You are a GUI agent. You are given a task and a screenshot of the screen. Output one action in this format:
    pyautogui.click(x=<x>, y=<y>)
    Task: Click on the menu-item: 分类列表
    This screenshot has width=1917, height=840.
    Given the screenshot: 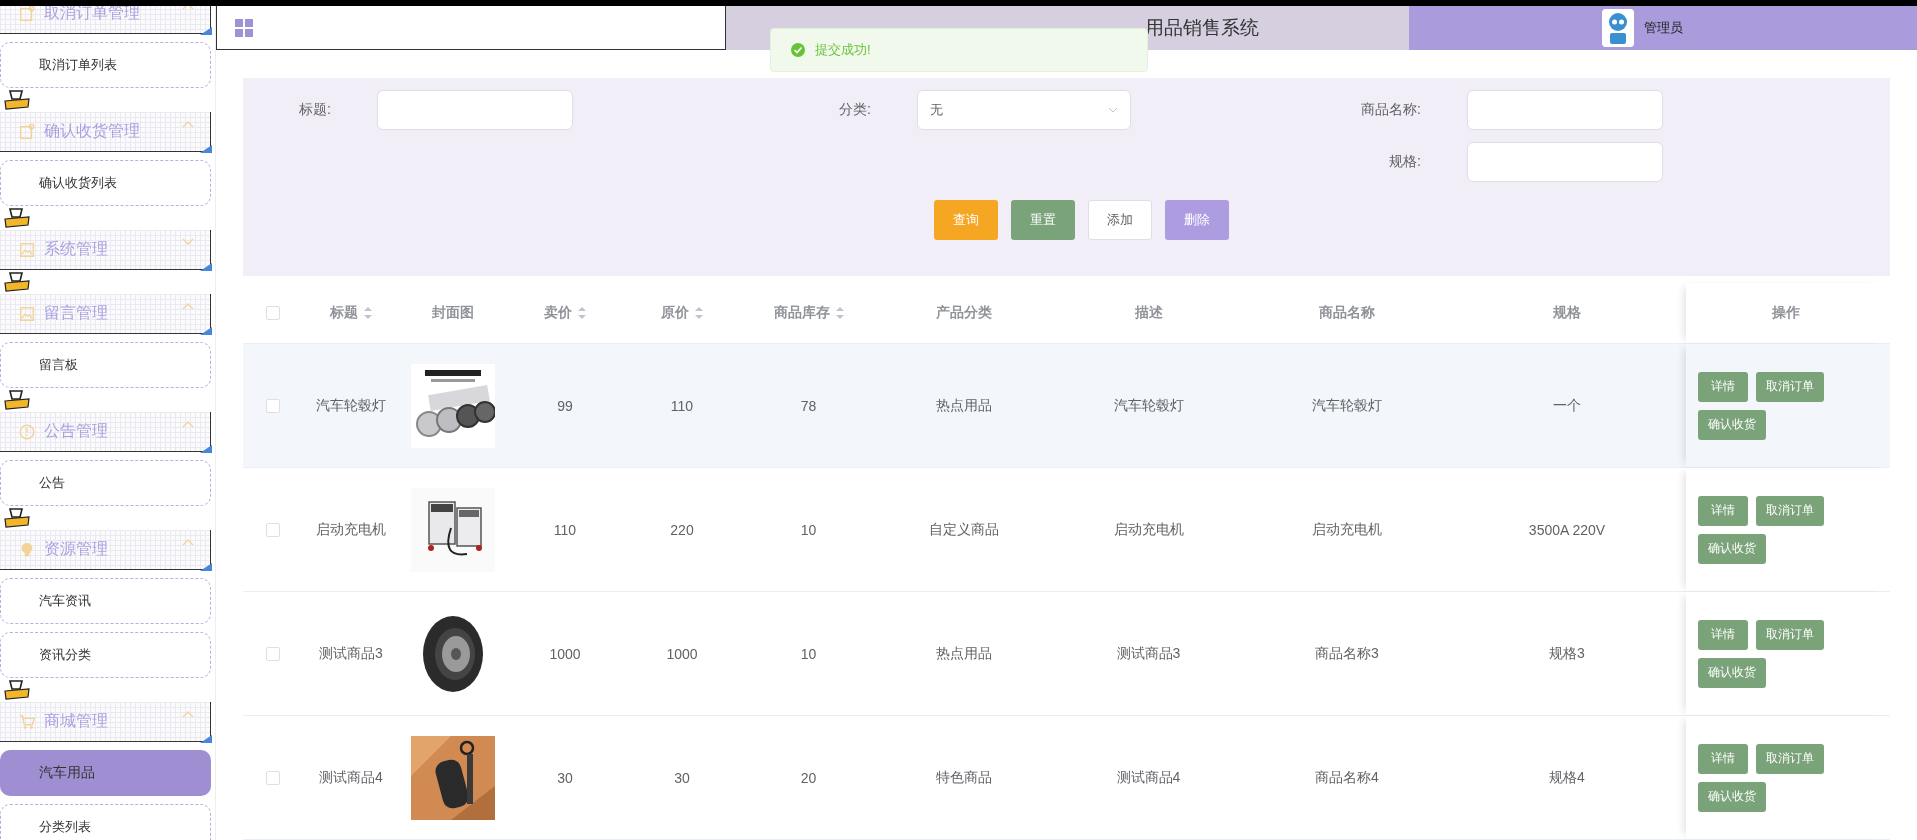 What is the action you would take?
    pyautogui.click(x=105, y=822)
    